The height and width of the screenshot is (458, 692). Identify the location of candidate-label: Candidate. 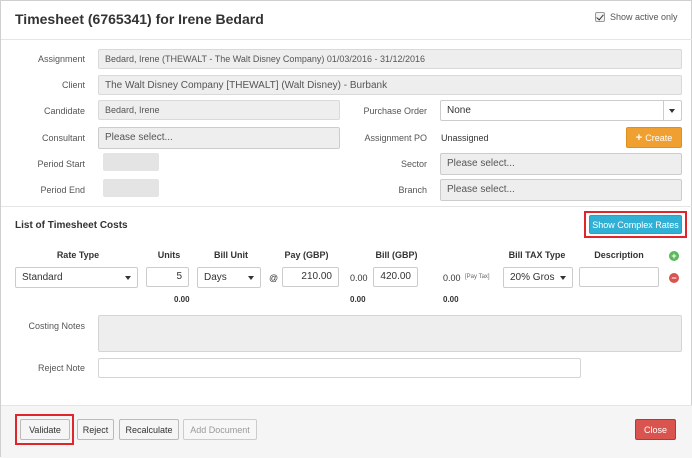
(64, 111).